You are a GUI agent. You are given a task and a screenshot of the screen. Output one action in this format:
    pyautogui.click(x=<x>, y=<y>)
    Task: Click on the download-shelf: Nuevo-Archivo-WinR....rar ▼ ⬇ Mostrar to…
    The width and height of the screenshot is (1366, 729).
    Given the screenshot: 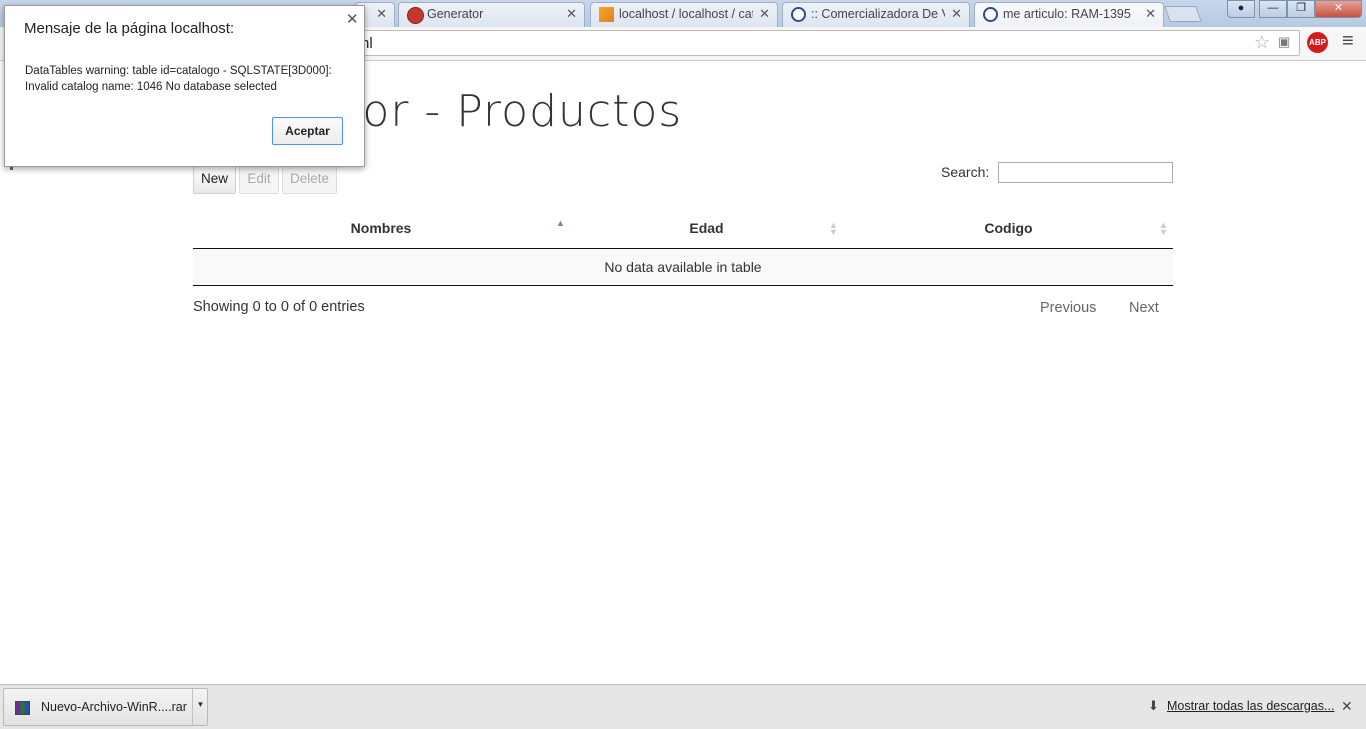 What is the action you would take?
    pyautogui.click(x=683, y=706)
    